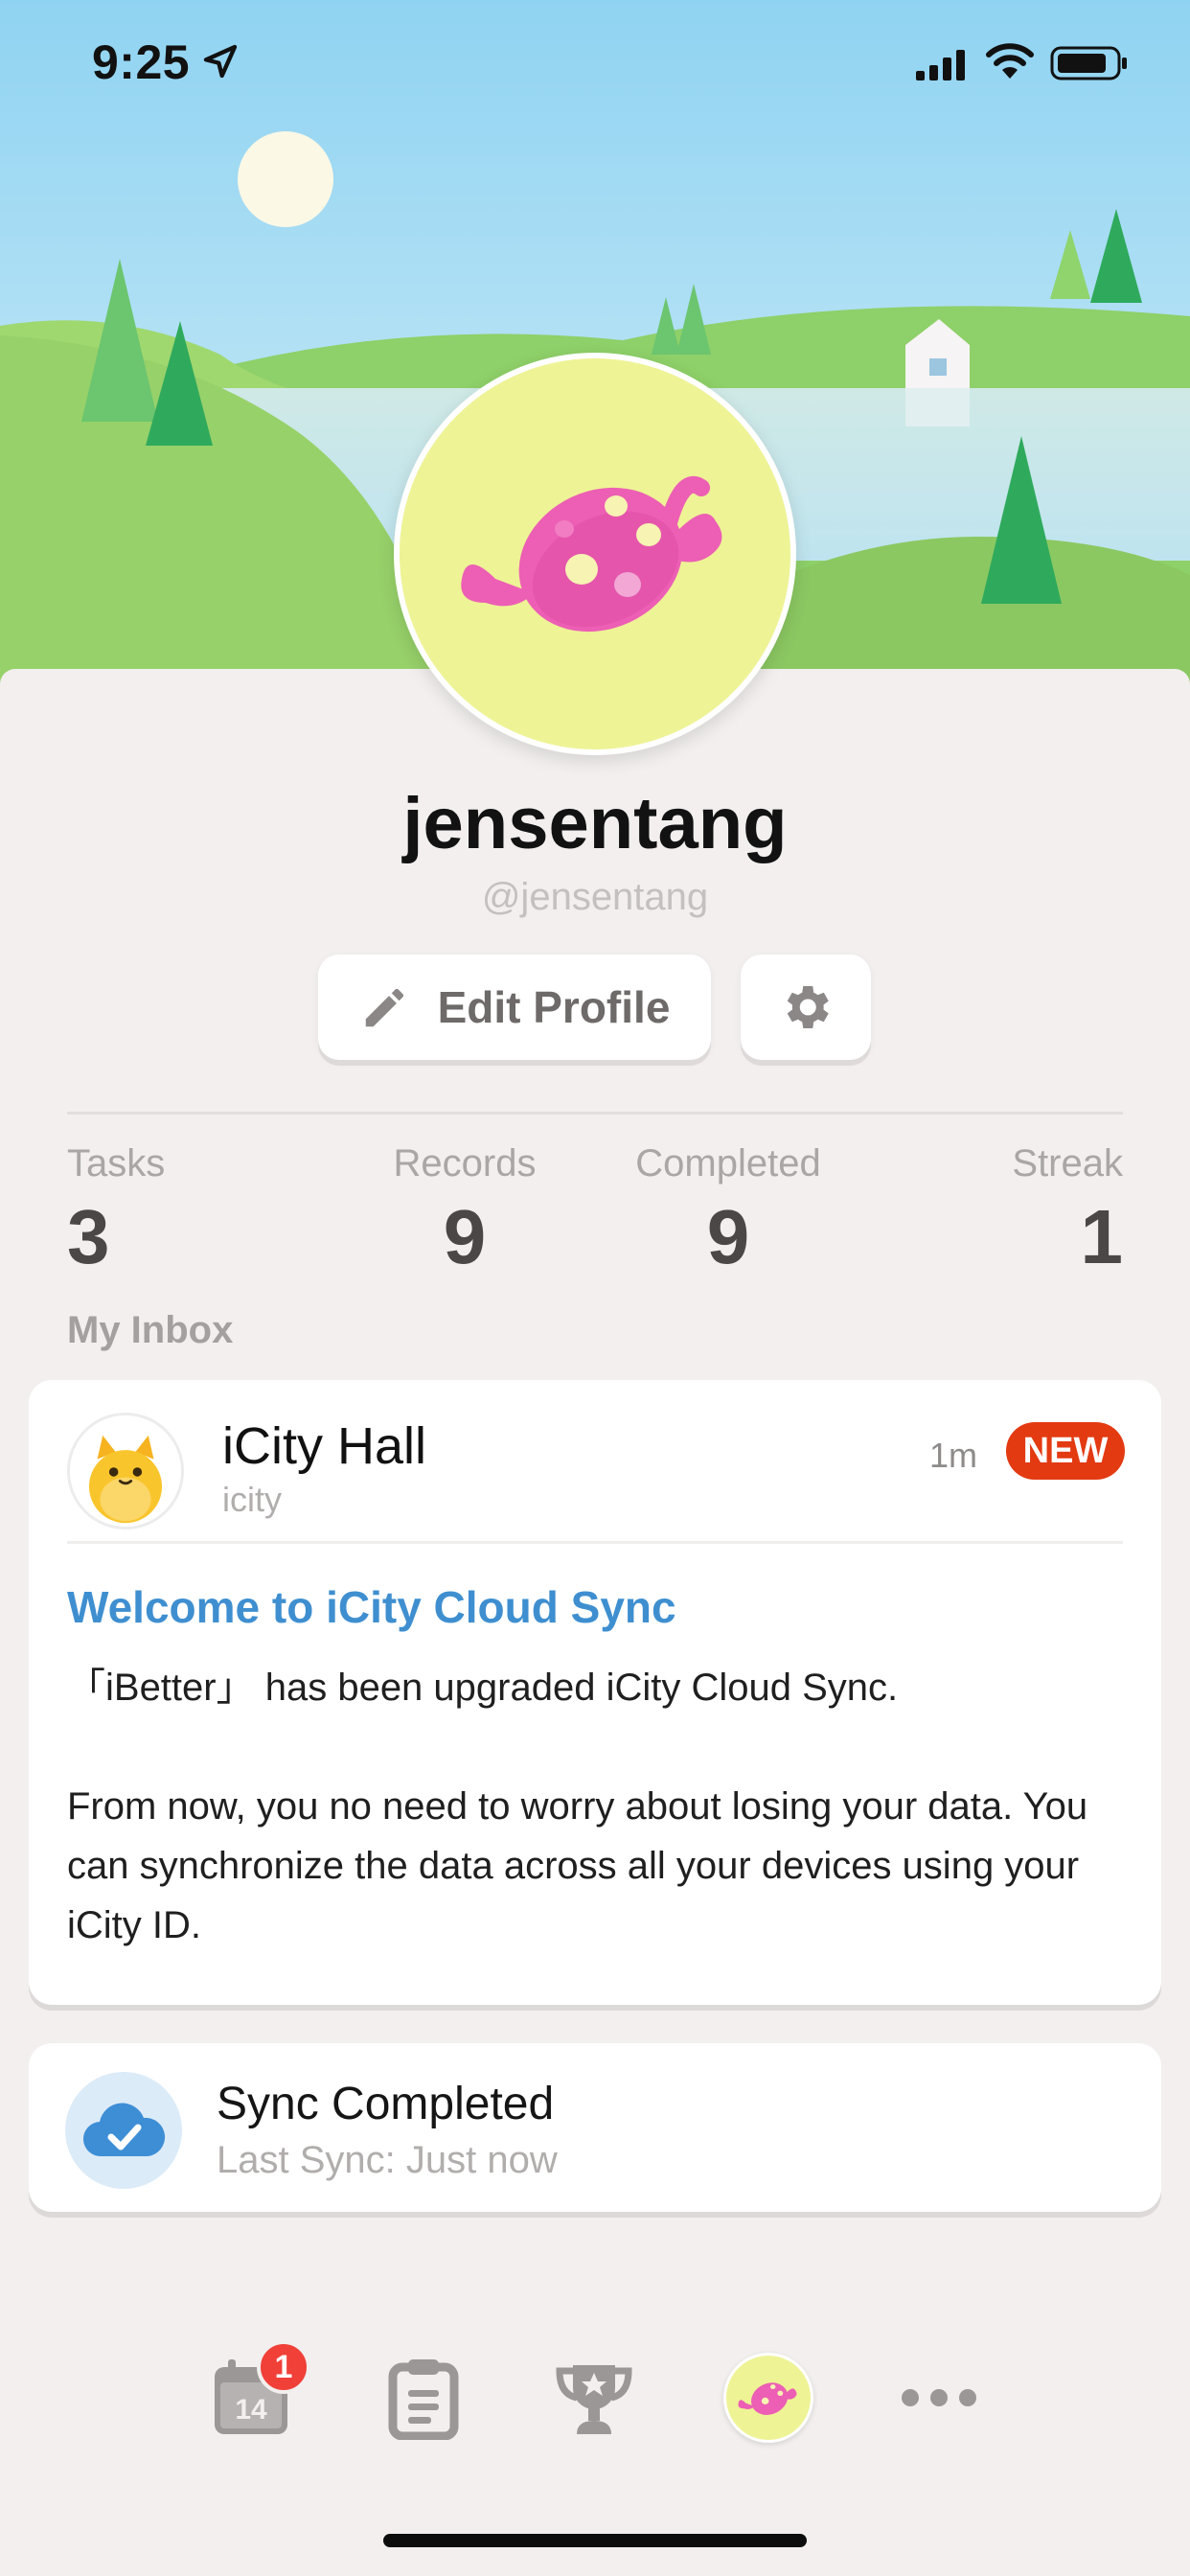  Describe the element at coordinates (1102, 1236) in the screenshot. I see `stat-streak-value: 1` at that location.